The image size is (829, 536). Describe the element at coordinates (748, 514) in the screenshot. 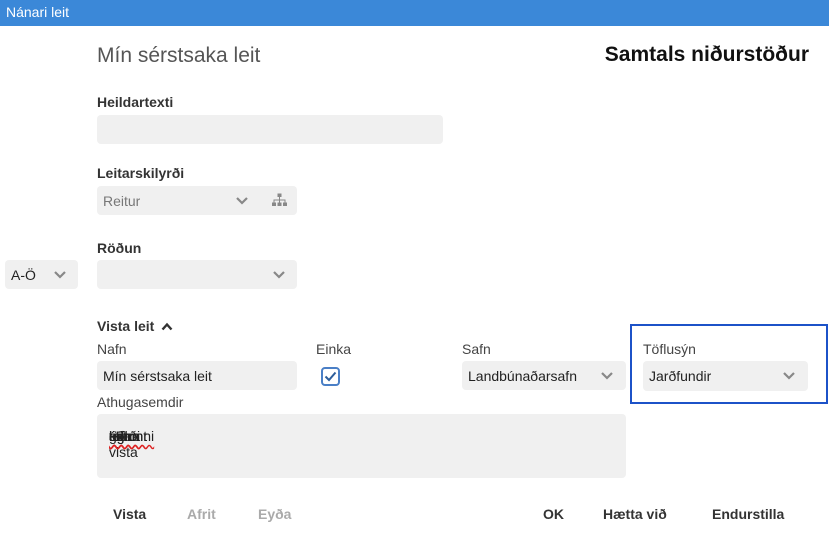

I see `reset-button: Endurstilla` at that location.